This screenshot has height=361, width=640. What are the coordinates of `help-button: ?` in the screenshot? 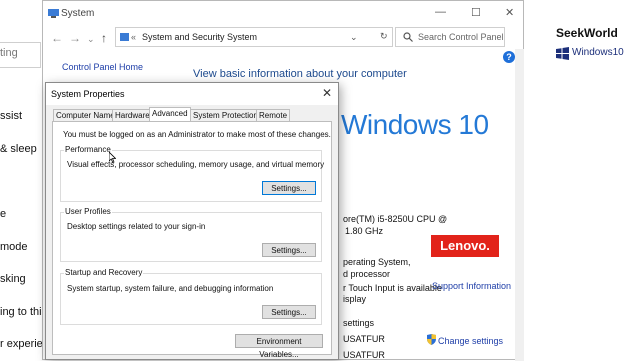 It's located at (509, 57).